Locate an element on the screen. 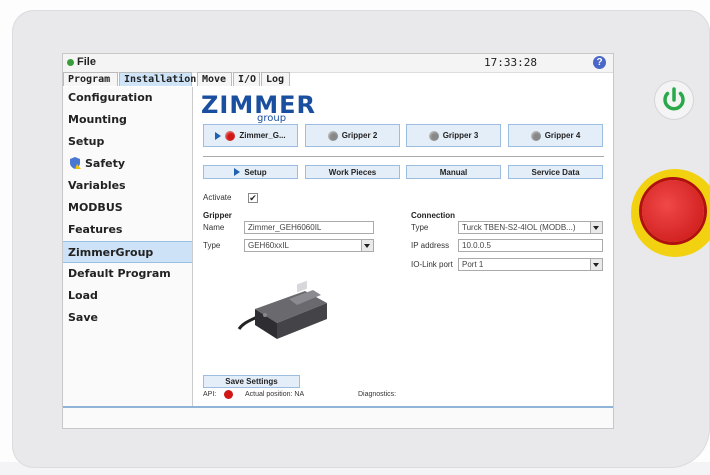 The height and width of the screenshot is (475, 710). sidebar-item-save: Save is located at coordinates (127, 318).